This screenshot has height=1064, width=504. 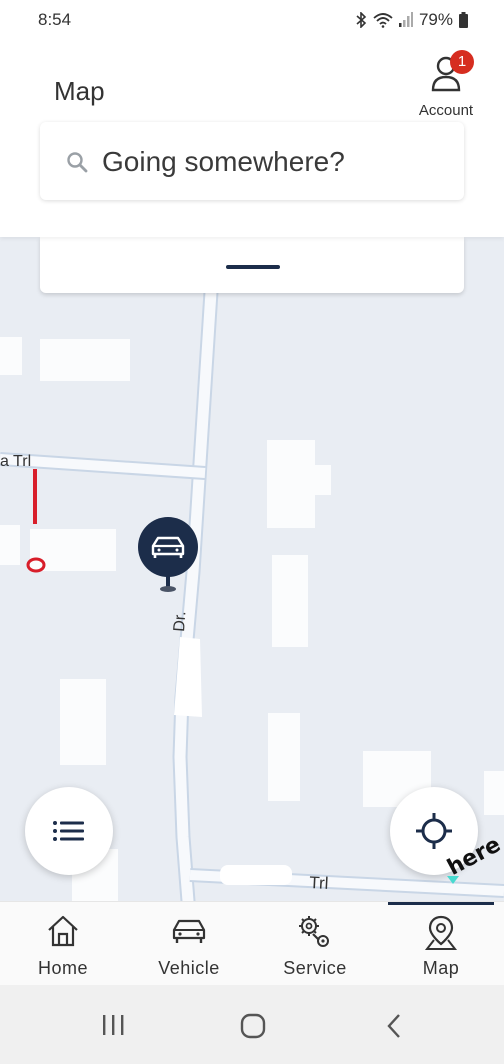 I want to click on nav-label: Map, so click(x=441, y=968).